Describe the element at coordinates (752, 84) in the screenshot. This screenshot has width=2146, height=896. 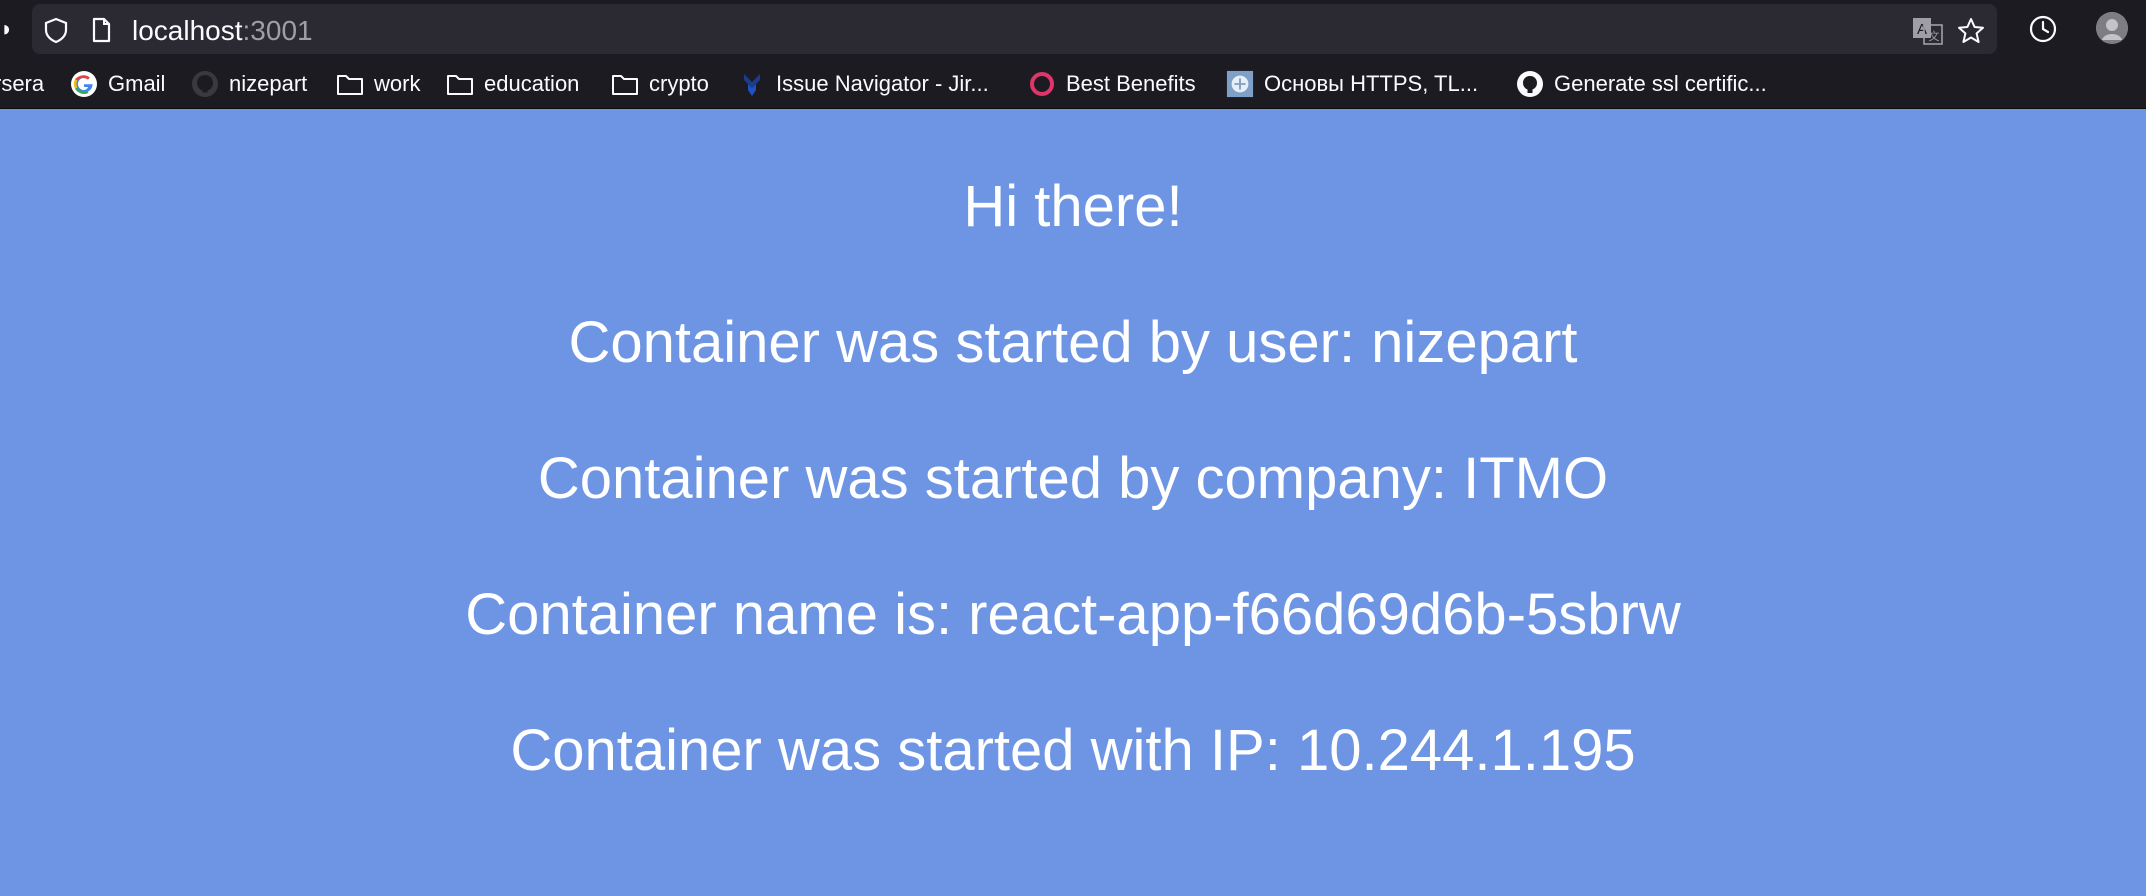
I see `jira-icon` at that location.